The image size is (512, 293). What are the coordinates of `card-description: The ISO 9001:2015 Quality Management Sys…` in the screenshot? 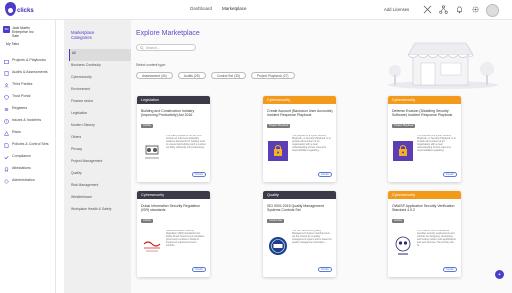 It's located at (312, 237).